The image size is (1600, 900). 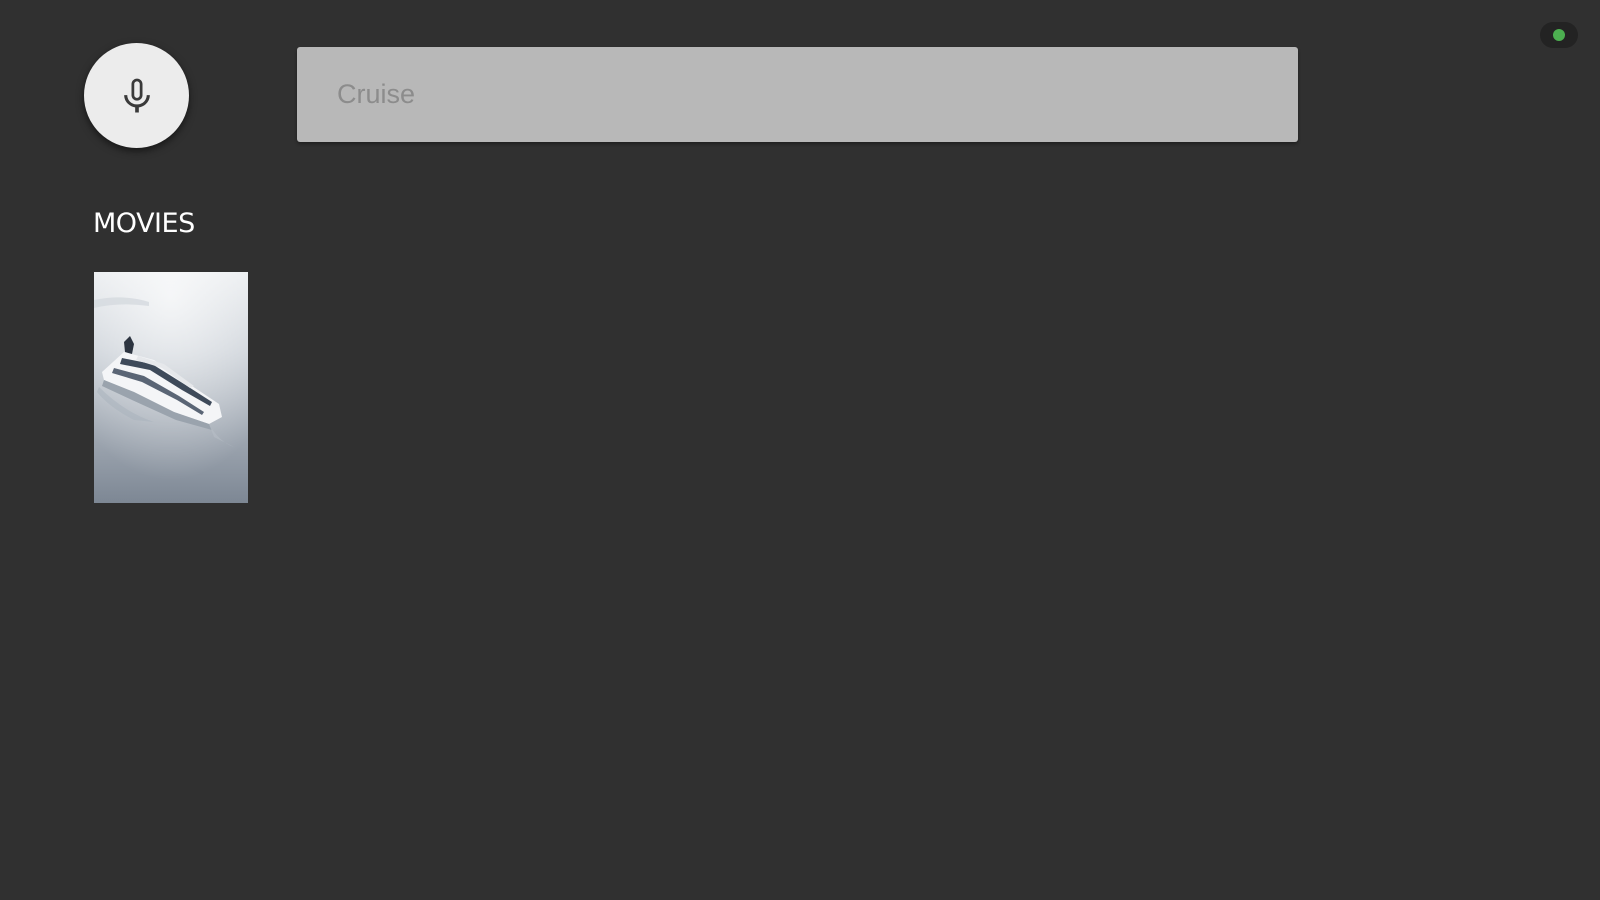 I want to click on microphone-icon, so click(x=136, y=95).